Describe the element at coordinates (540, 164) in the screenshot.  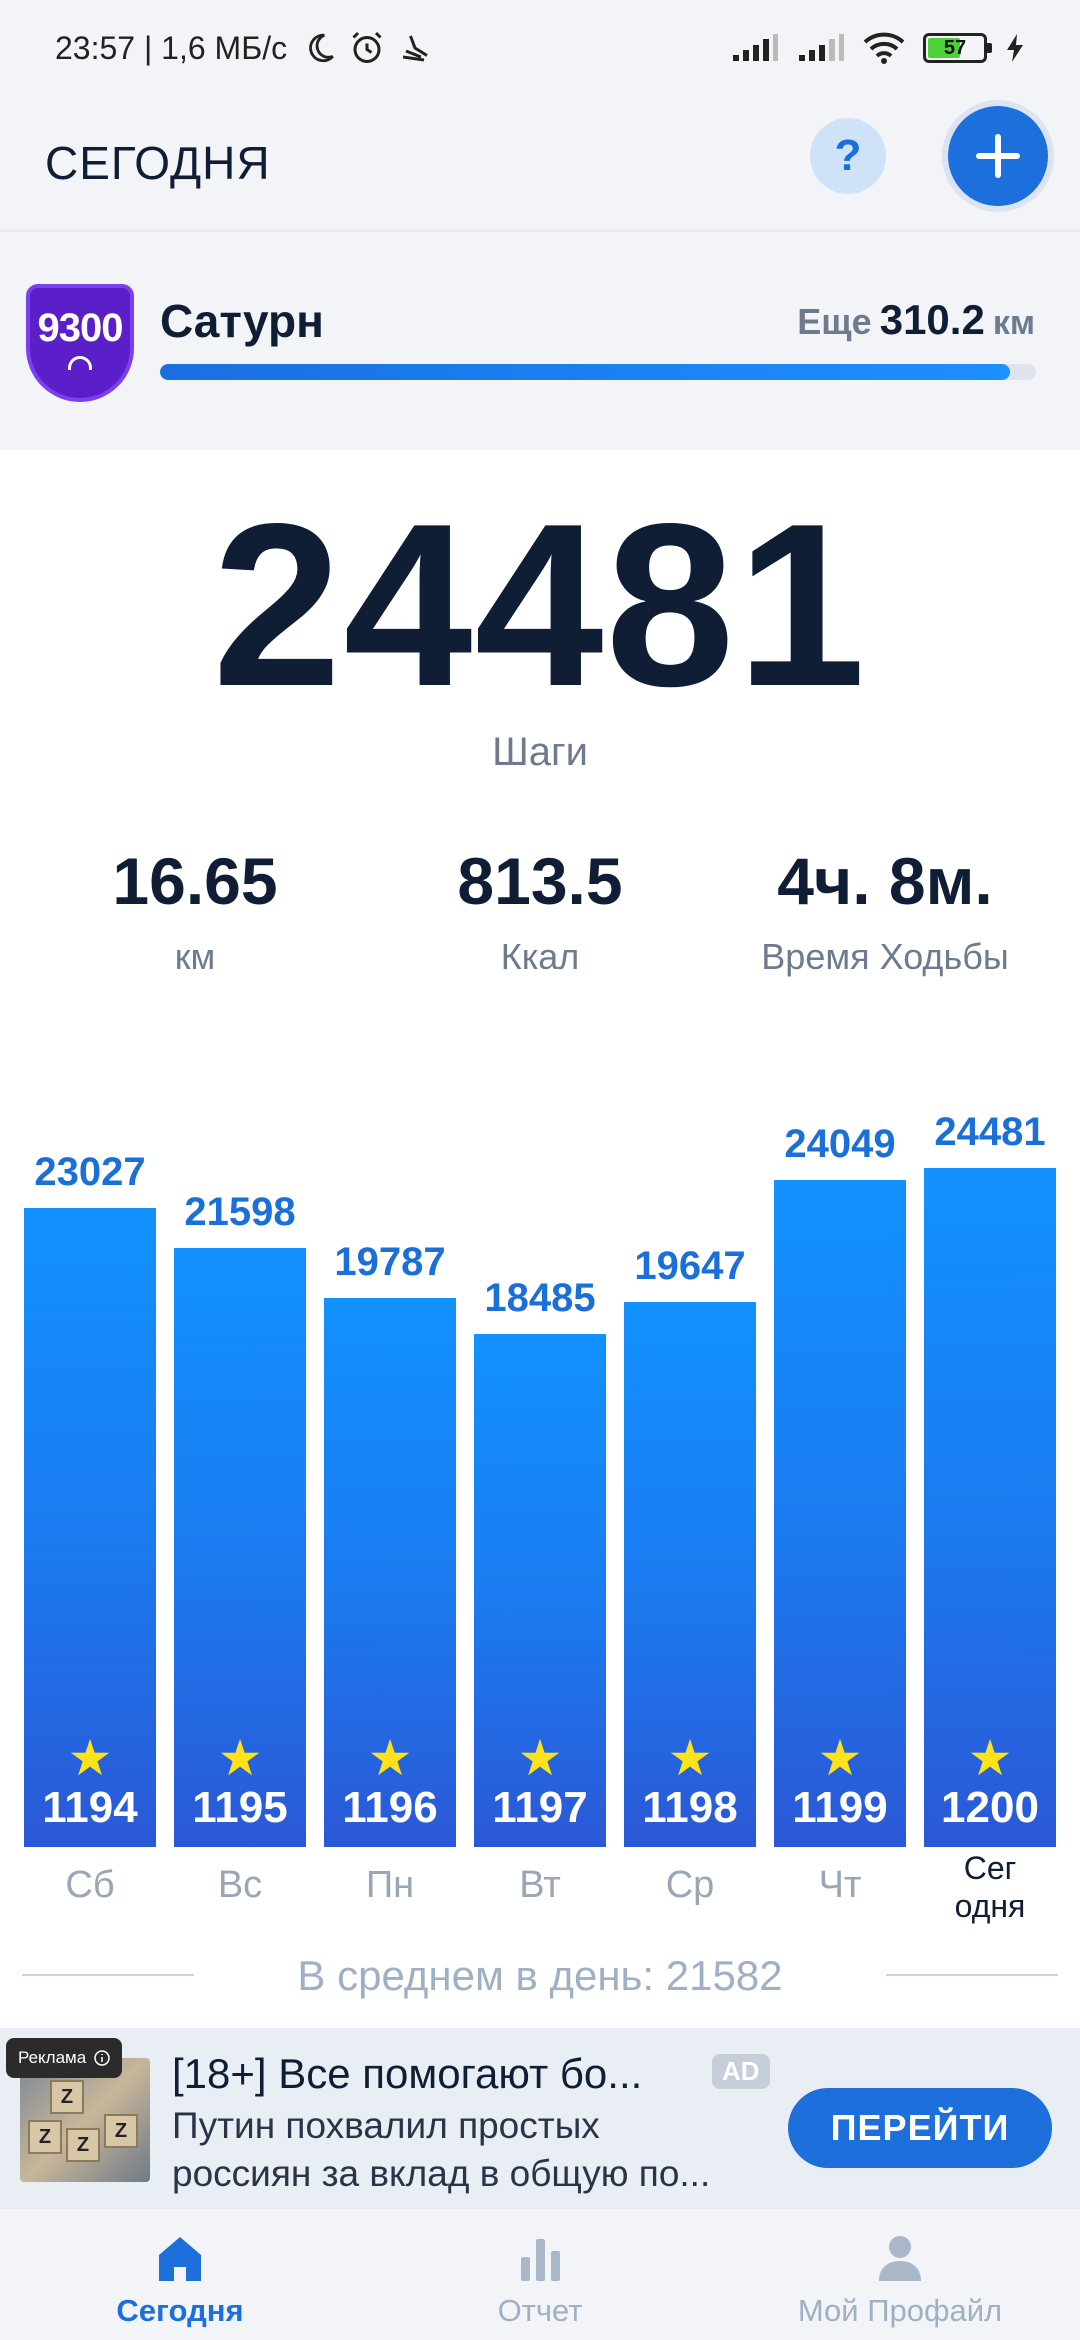
I see `app-header: СЕГОДНЯ ?` at that location.